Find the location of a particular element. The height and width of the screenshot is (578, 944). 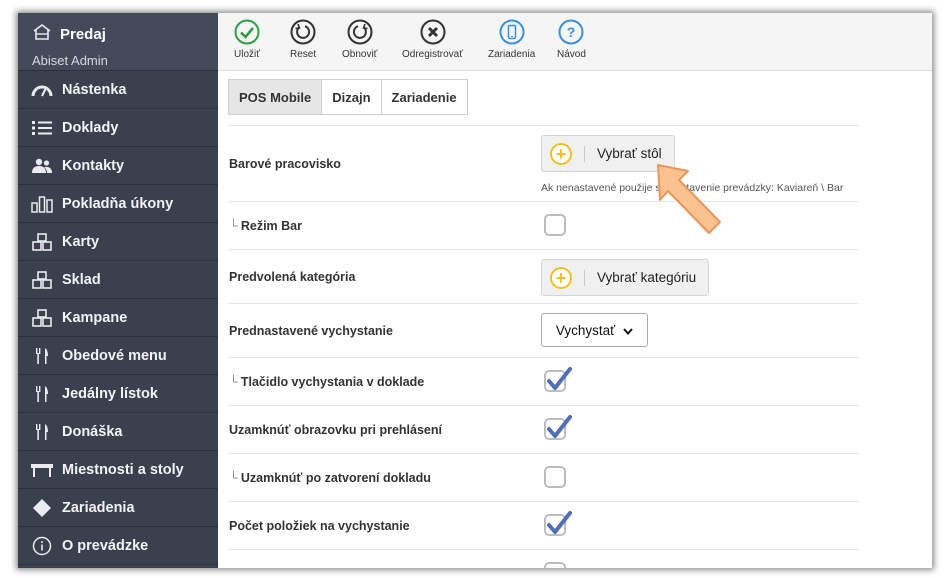

table-icon is located at coordinates (42, 470).